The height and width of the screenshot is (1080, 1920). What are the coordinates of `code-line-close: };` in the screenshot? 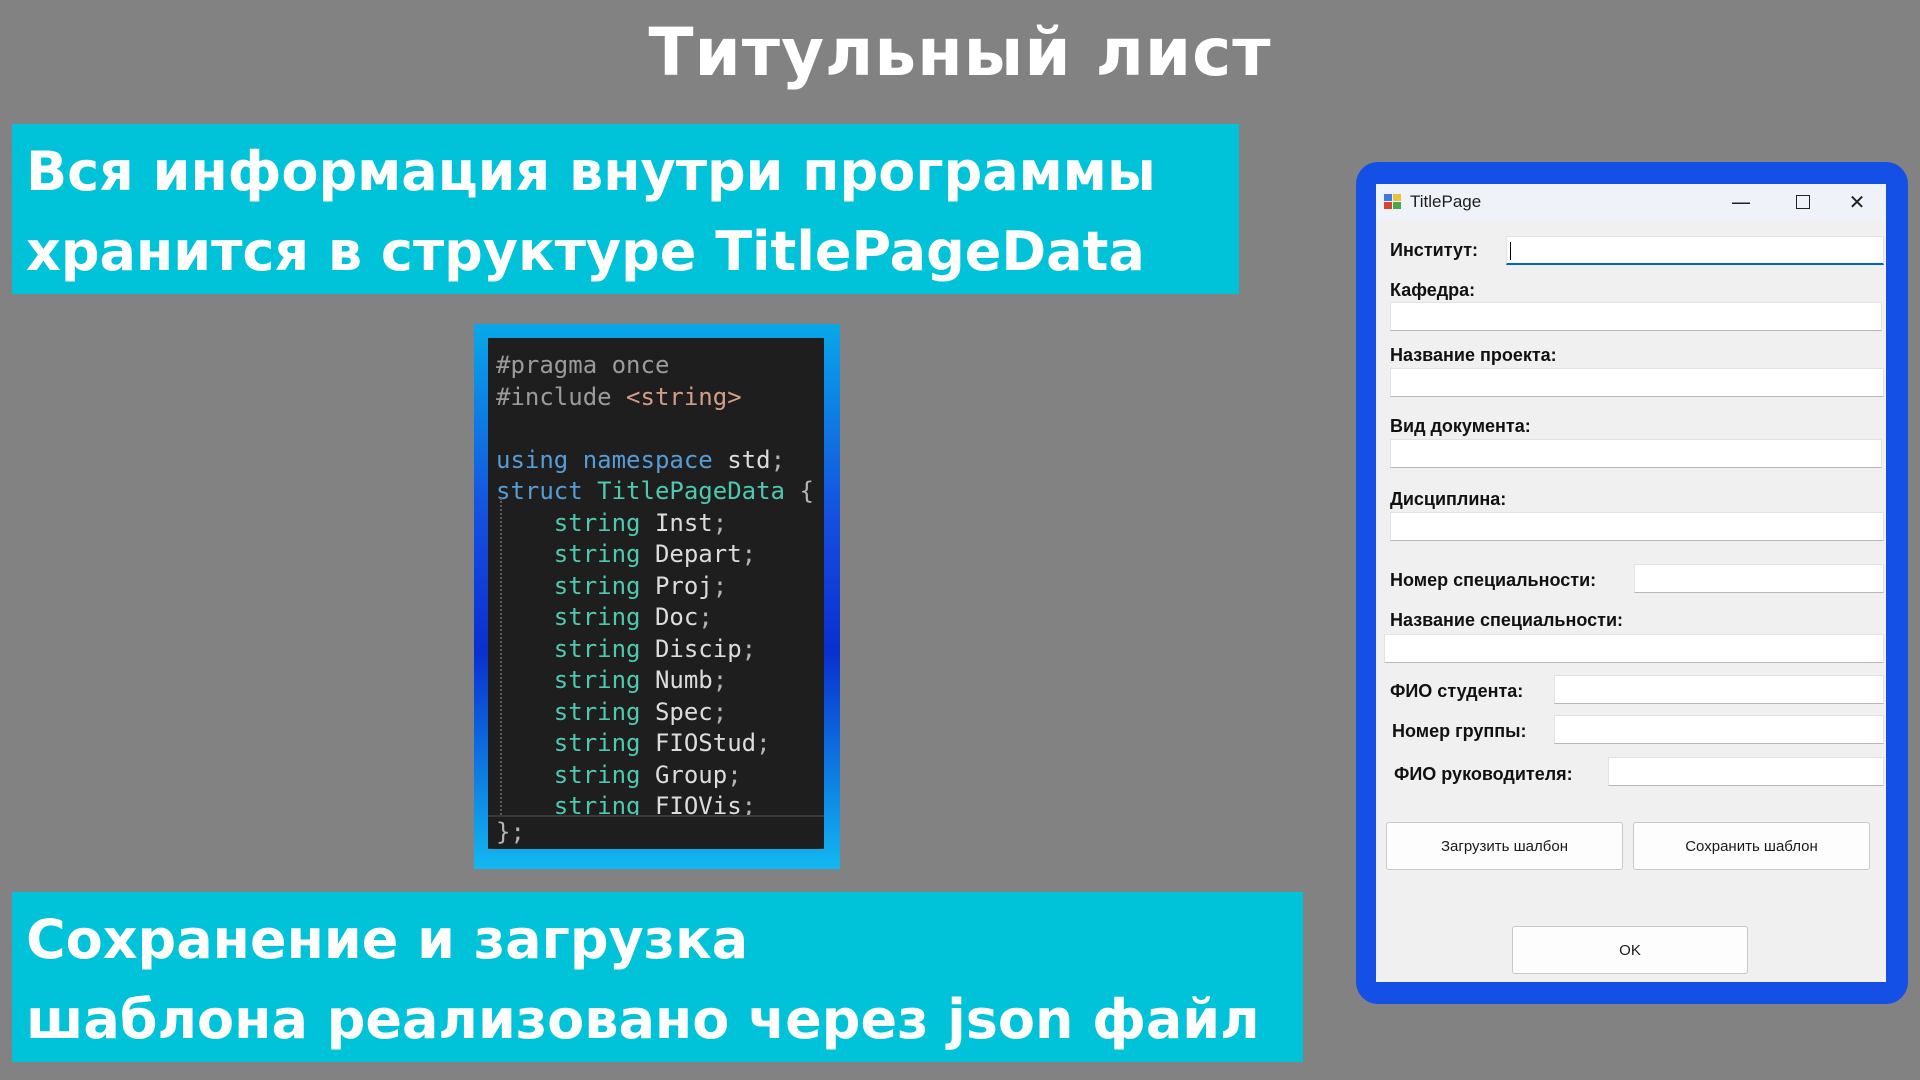 It's located at (656, 832).